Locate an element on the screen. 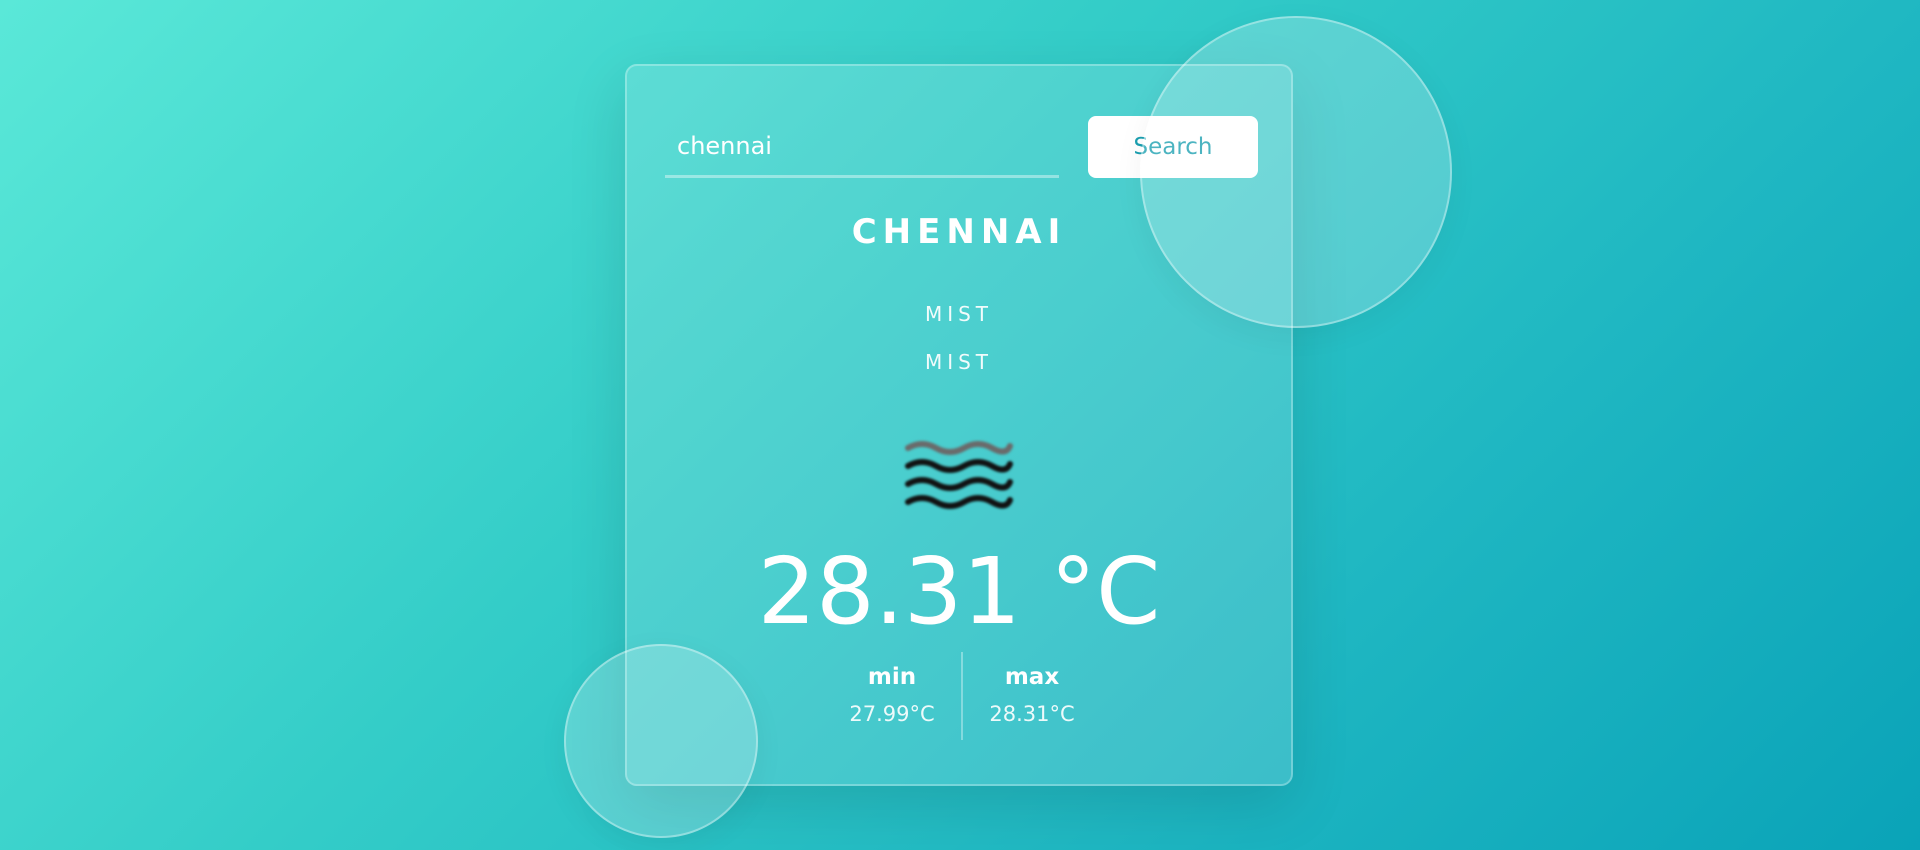 This screenshot has height=850, width=1920. weather-condition: MIST is located at coordinates (959, 314).